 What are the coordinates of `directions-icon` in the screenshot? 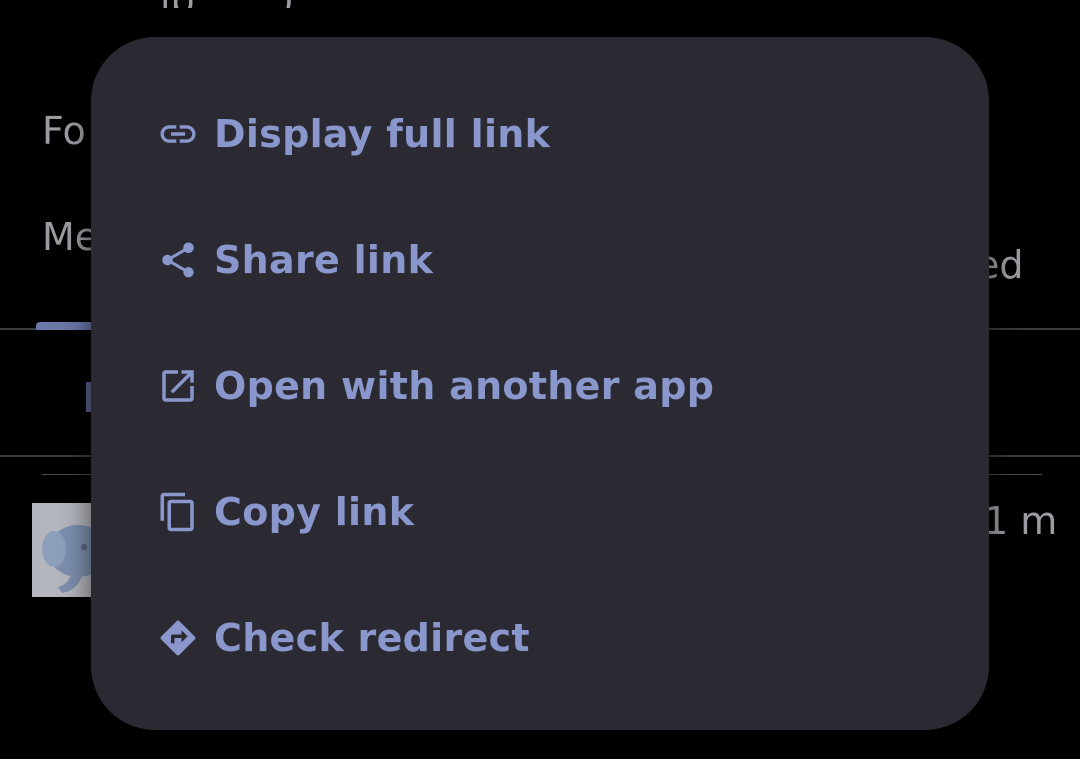 It's located at (178, 638).